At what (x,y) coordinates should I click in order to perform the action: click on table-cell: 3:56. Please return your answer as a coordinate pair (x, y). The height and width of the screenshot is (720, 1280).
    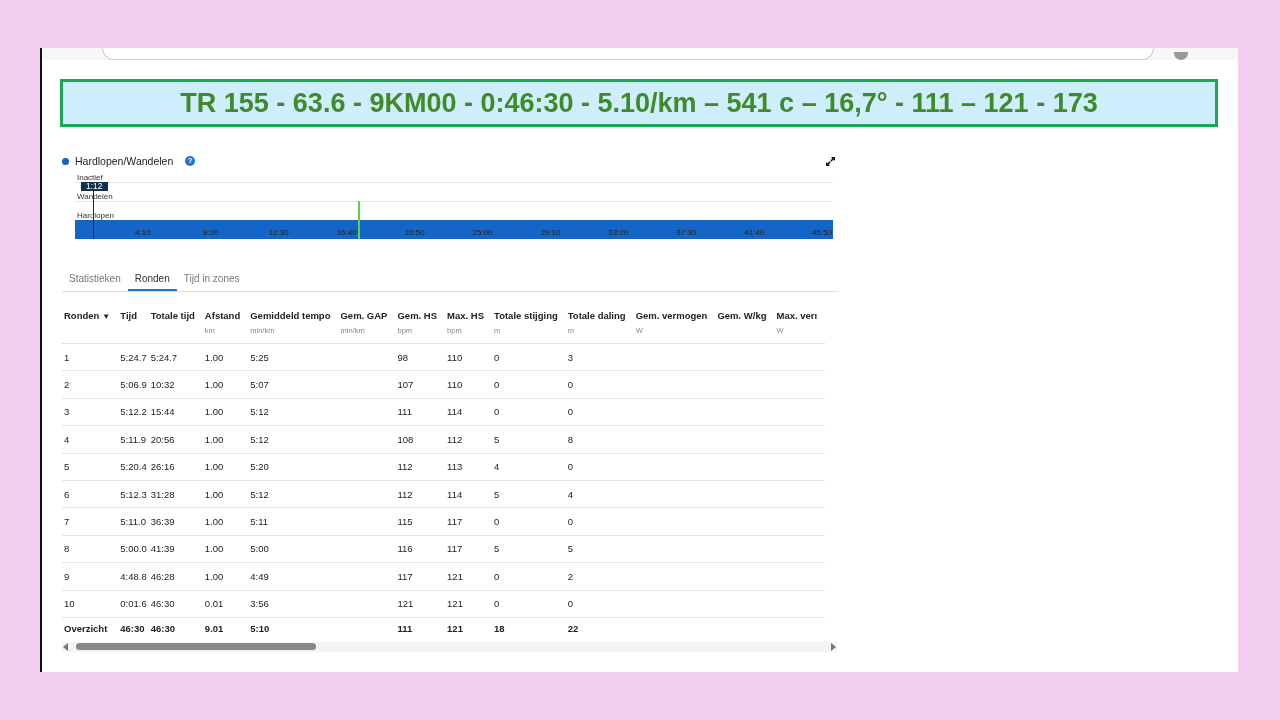
    Looking at the image, I should click on (259, 604).